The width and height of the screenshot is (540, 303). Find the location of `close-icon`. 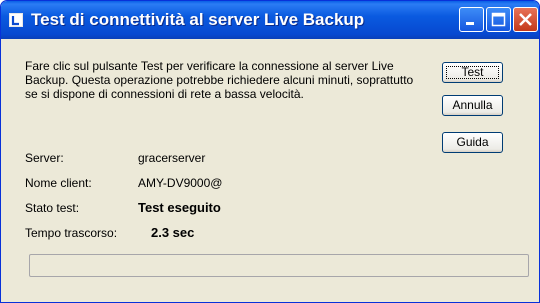

close-icon is located at coordinates (525, 19).